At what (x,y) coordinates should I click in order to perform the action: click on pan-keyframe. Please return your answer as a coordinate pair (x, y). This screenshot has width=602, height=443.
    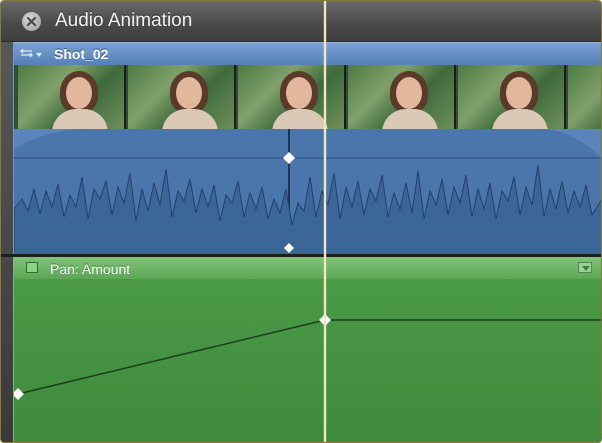
    Looking at the image, I should click on (19, 394).